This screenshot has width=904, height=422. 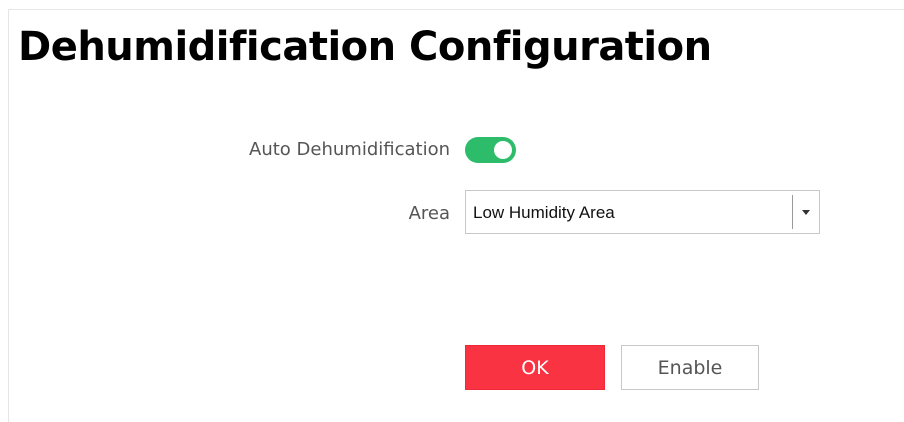 What do you see at coordinates (490, 150) in the screenshot?
I see `auto-dehumidification-toggle` at bounding box center [490, 150].